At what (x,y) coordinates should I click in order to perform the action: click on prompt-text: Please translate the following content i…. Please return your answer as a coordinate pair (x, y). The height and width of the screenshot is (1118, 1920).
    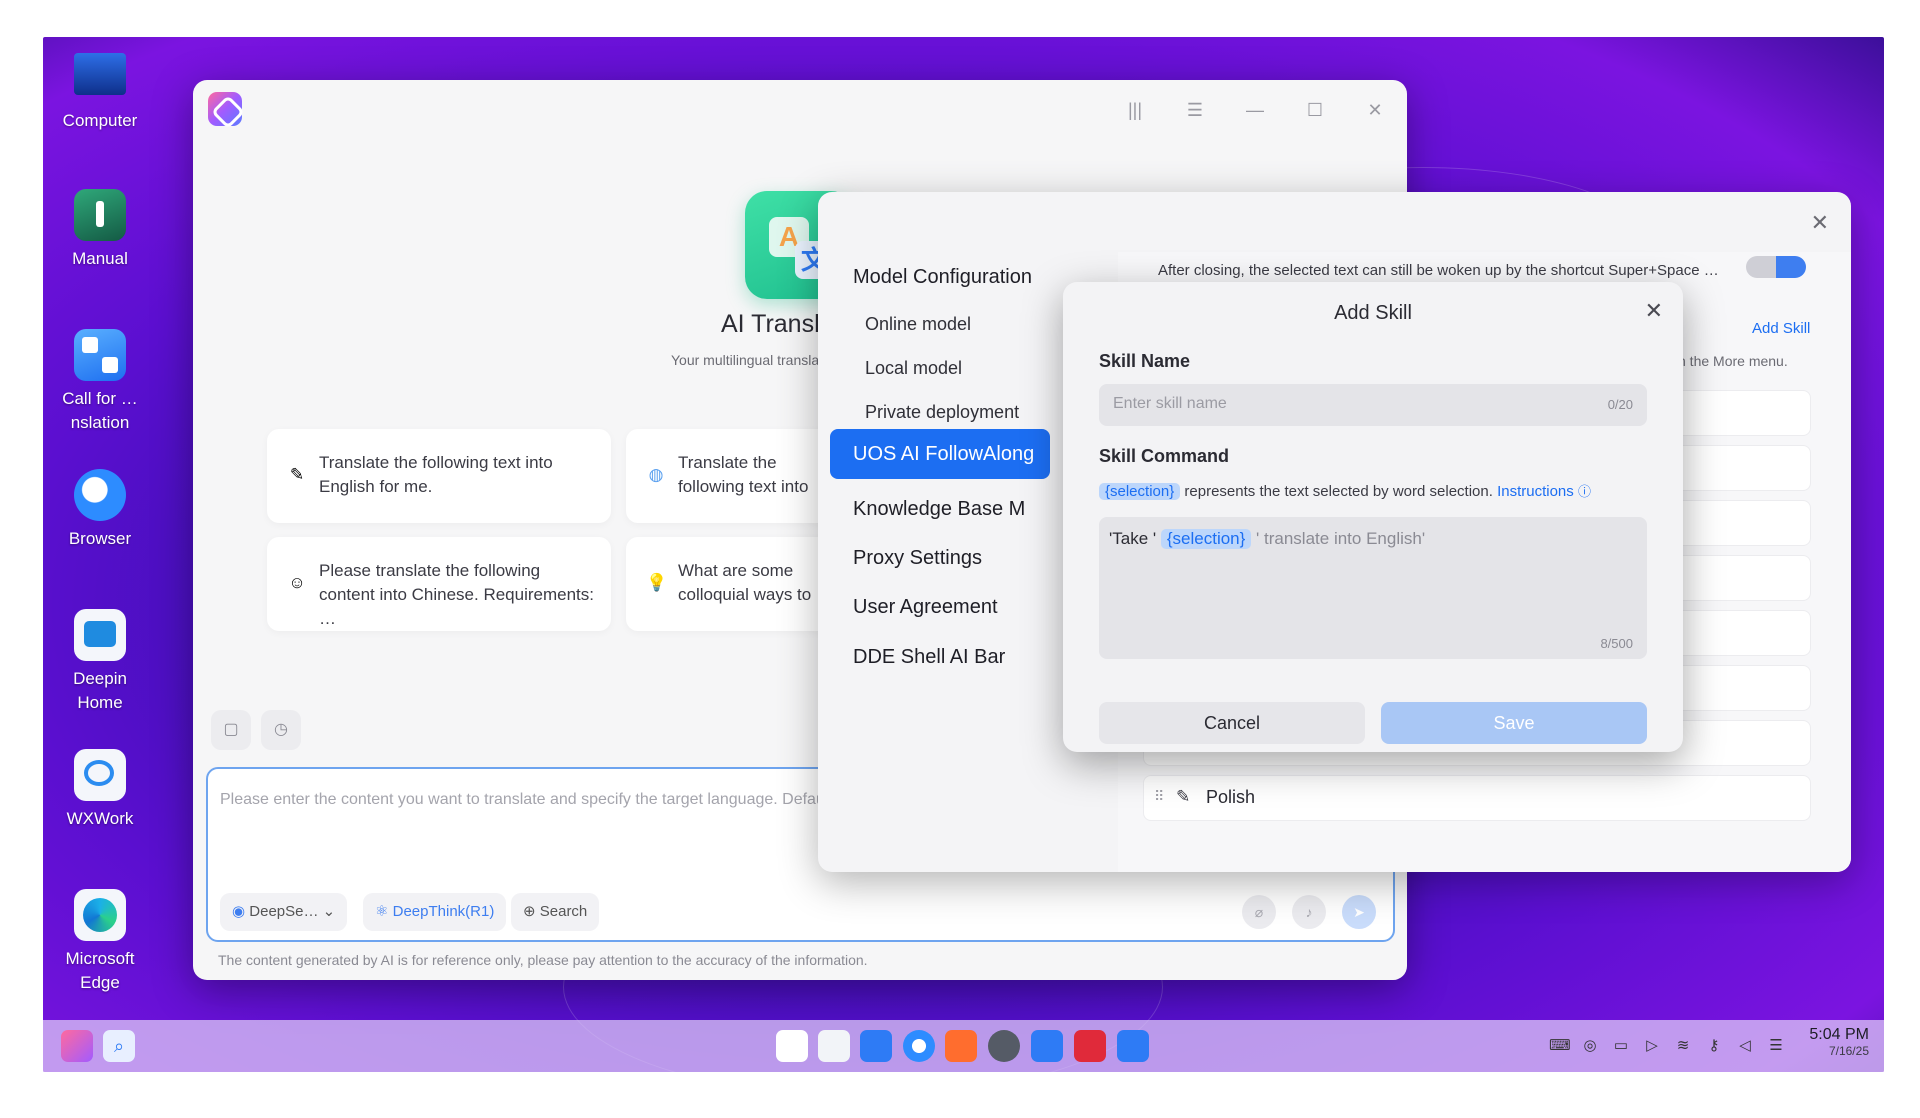
    Looking at the image, I should click on (456, 594).